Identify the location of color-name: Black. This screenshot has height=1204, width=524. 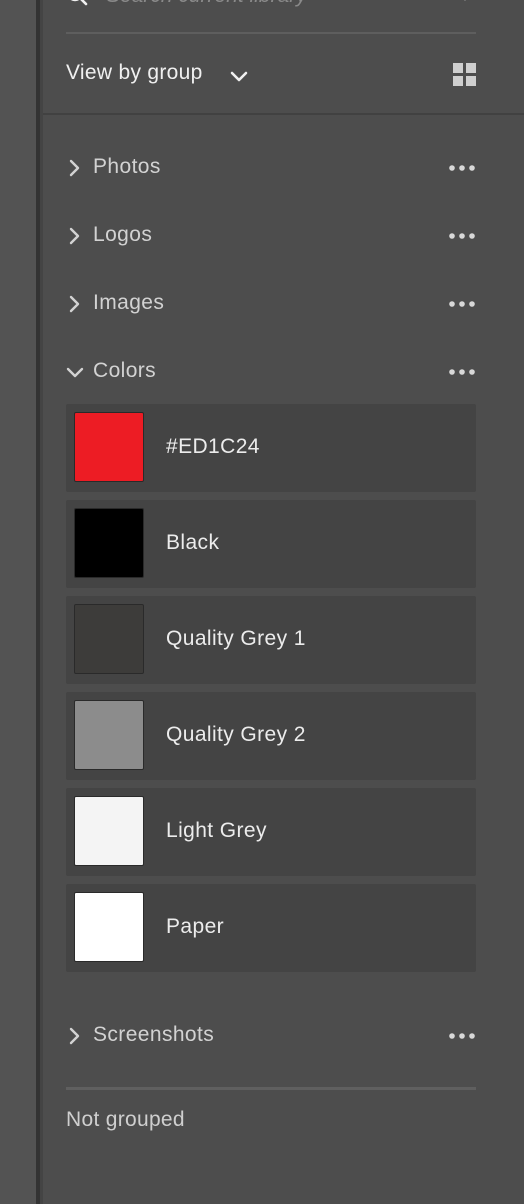
(193, 542).